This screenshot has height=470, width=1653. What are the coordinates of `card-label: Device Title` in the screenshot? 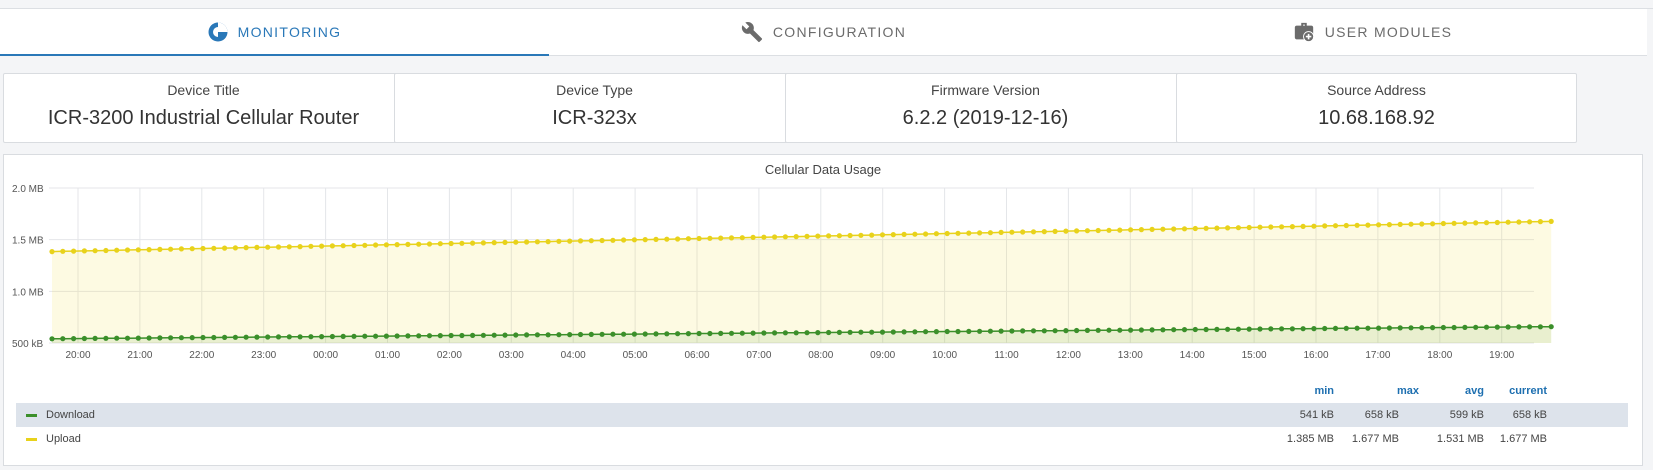 It's located at (203, 90).